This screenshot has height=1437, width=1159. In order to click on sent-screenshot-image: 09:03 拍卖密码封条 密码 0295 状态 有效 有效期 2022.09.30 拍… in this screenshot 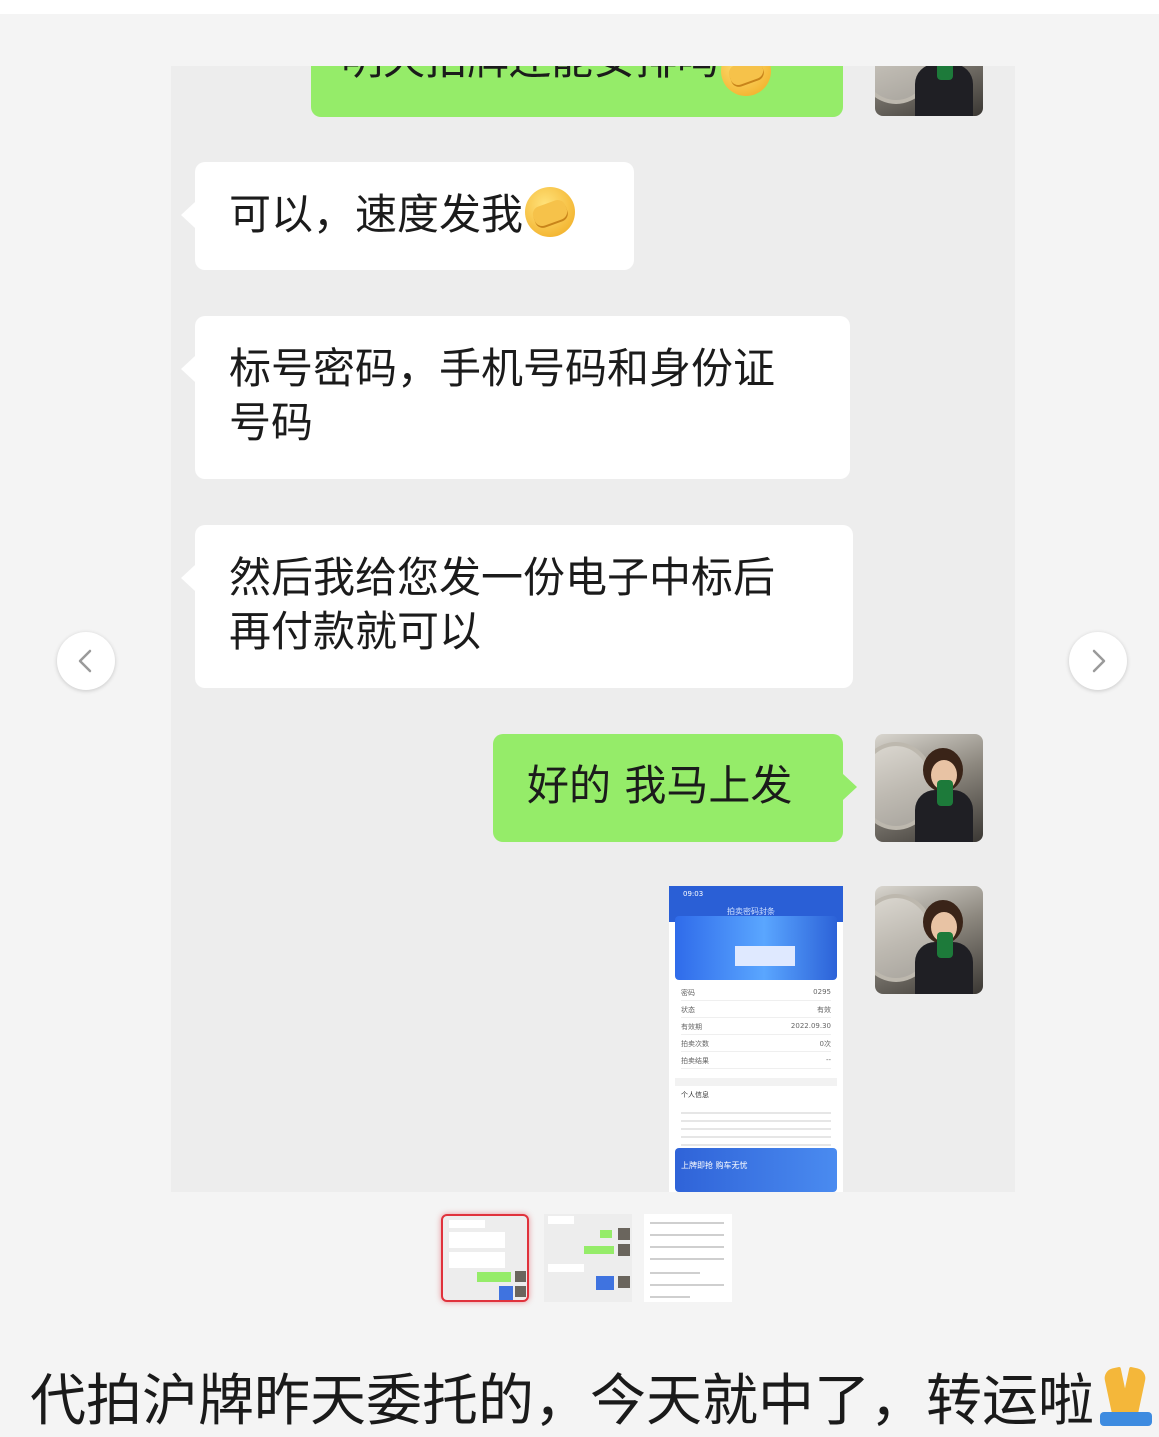, I will do `click(756, 1039)`.